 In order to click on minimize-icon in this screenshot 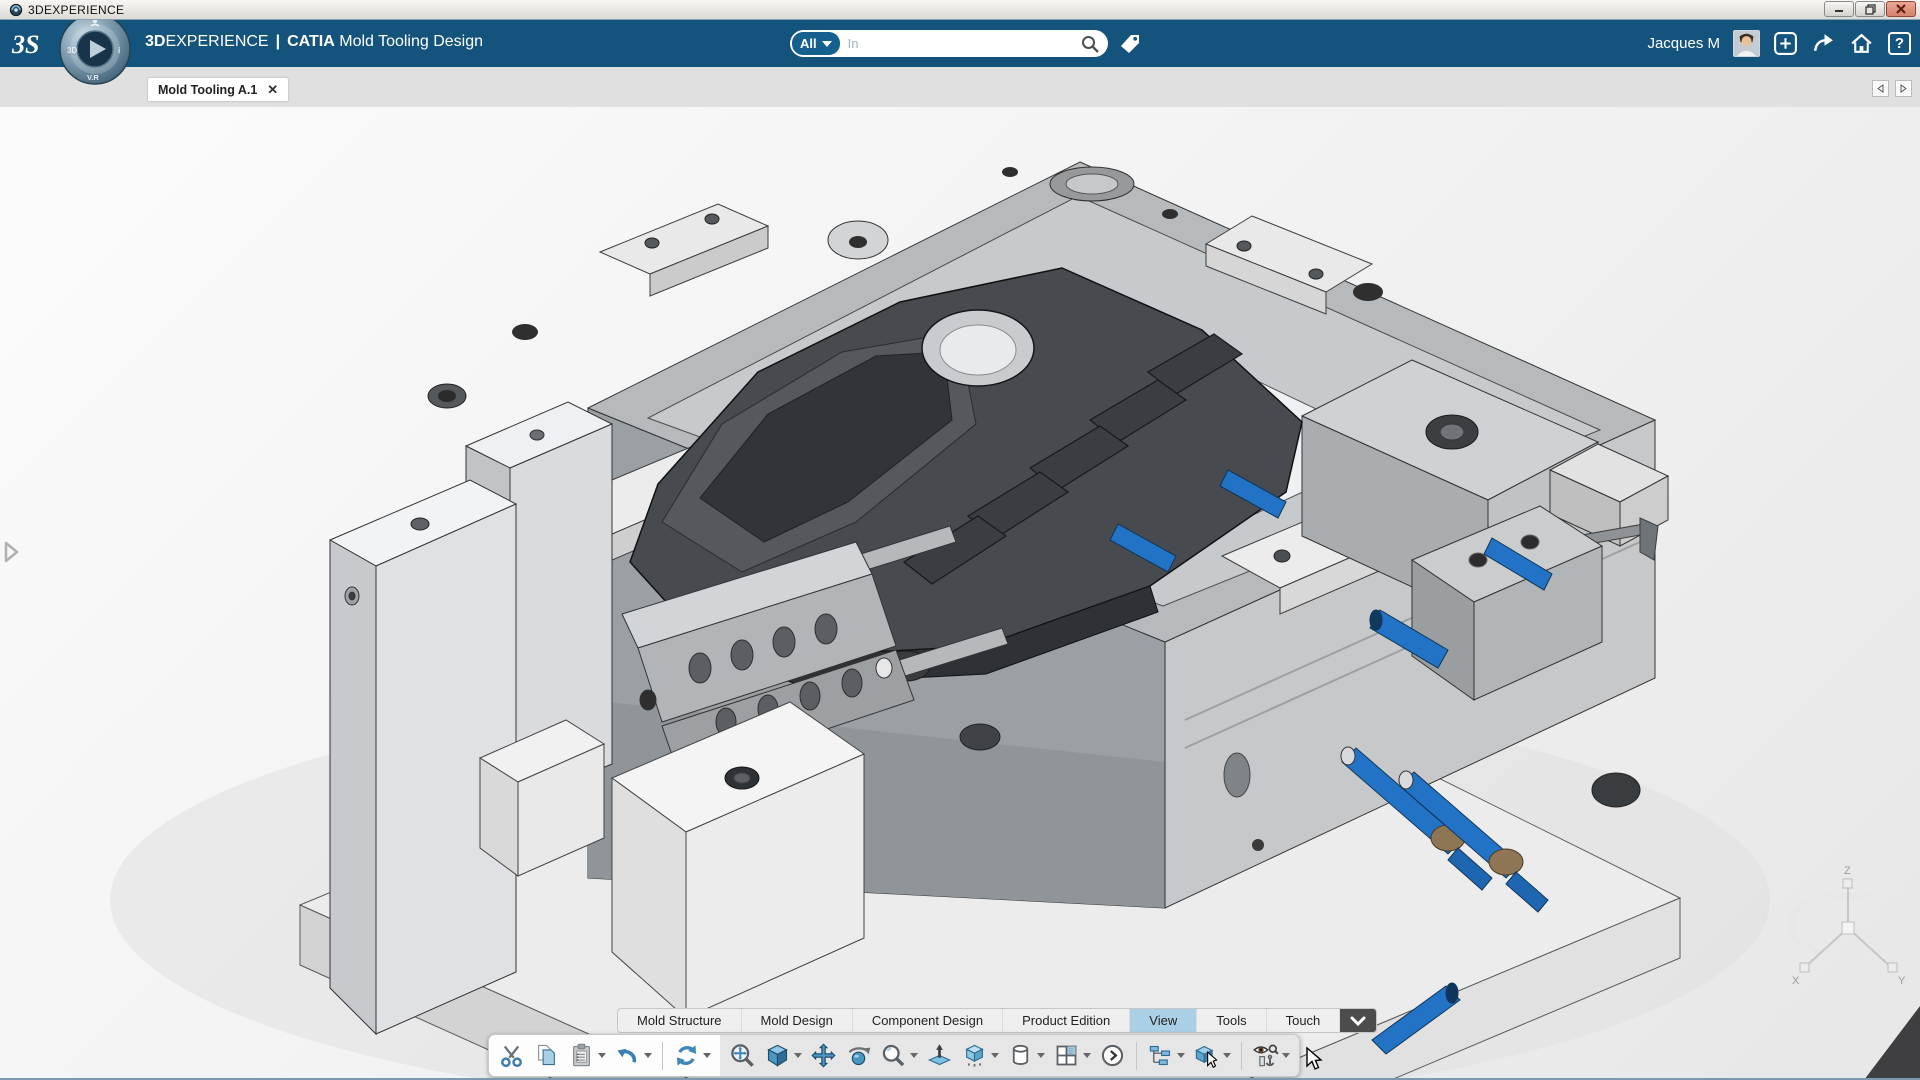, I will do `click(1839, 11)`.